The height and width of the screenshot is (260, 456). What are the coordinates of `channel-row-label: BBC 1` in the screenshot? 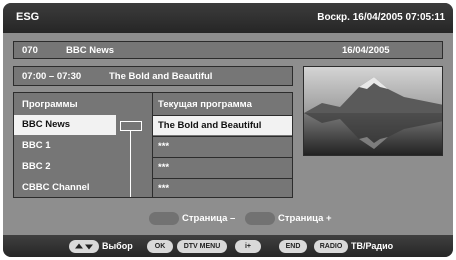 It's located at (36, 145).